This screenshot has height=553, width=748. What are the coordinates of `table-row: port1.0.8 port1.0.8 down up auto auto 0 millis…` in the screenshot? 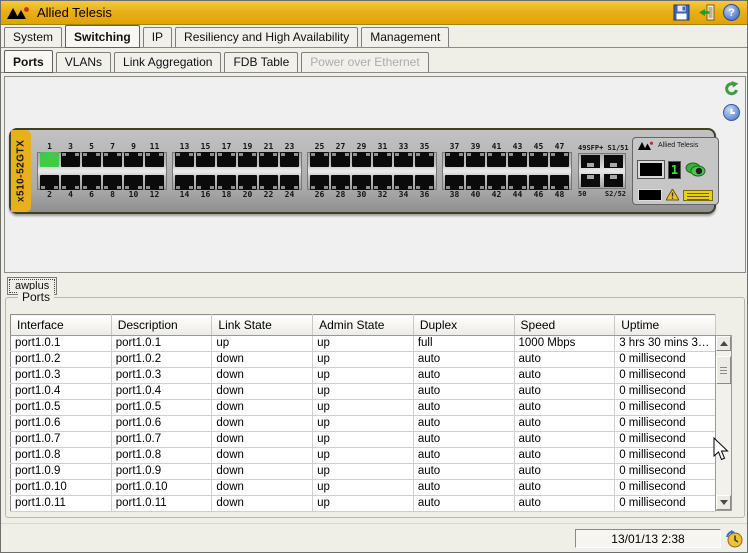 It's located at (363, 455).